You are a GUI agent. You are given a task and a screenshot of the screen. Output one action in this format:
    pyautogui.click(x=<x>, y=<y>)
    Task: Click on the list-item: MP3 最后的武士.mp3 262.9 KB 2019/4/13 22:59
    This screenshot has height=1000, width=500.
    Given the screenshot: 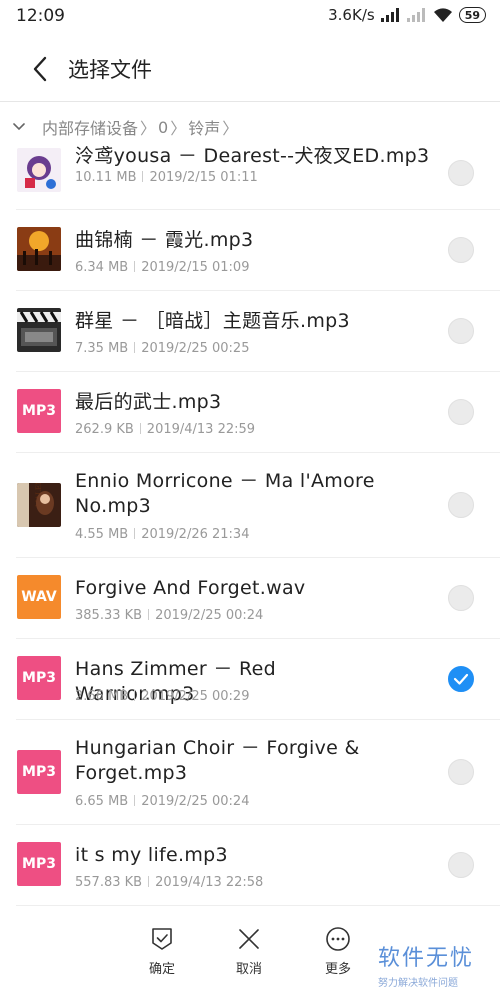 What is the action you would take?
    pyautogui.click(x=250, y=412)
    